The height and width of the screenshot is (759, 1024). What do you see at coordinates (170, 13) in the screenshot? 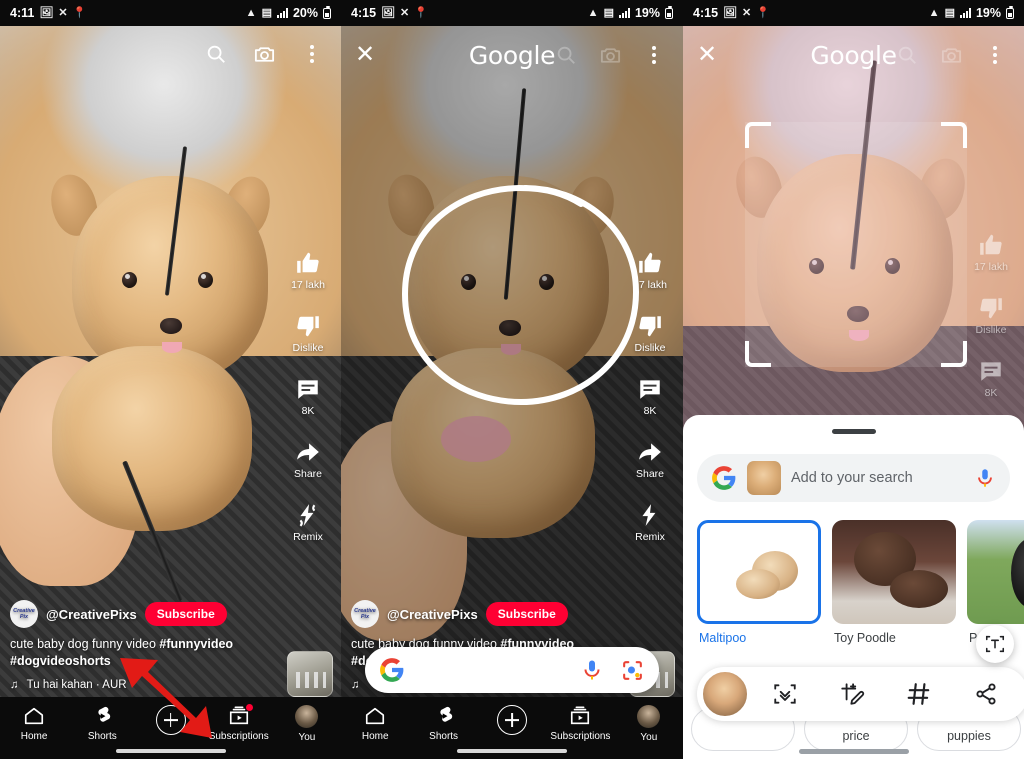
I see `status-bar: 4:11 🖼 ✕ 📍 ▲ ▤ 20%` at bounding box center [170, 13].